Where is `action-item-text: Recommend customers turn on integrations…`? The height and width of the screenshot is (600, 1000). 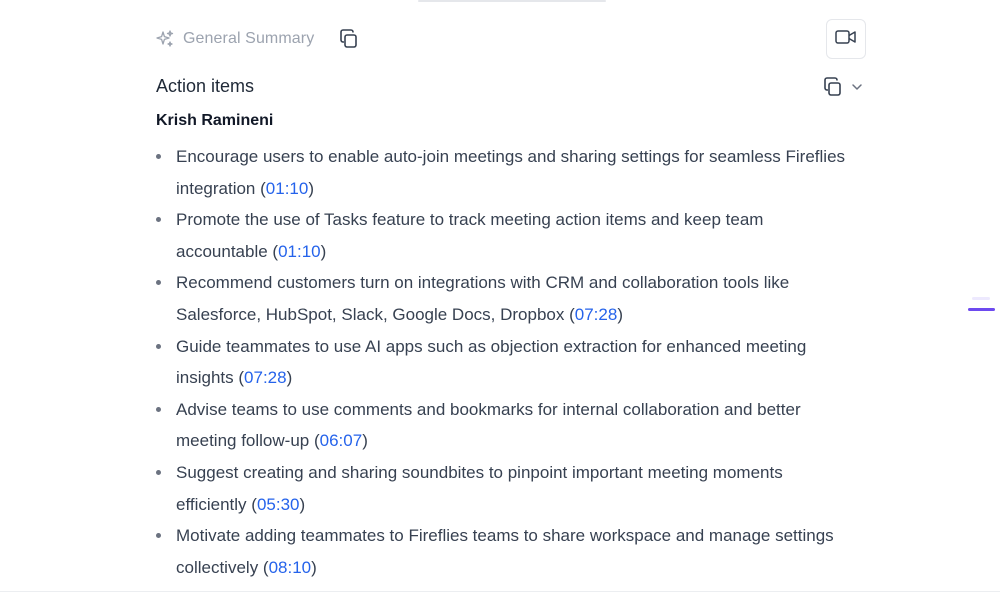 action-item-text: Recommend customers turn on integrations… is located at coordinates (483, 298).